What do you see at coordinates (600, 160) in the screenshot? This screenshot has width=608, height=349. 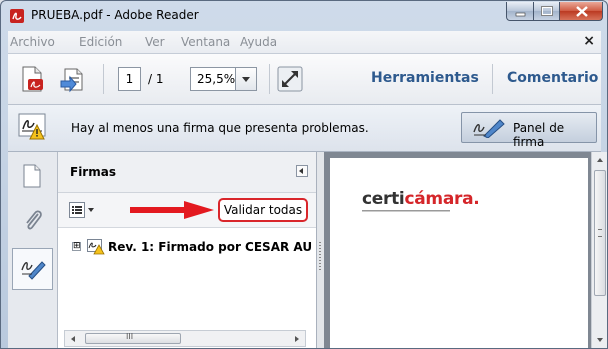 I see `scroll-up-icon` at bounding box center [600, 160].